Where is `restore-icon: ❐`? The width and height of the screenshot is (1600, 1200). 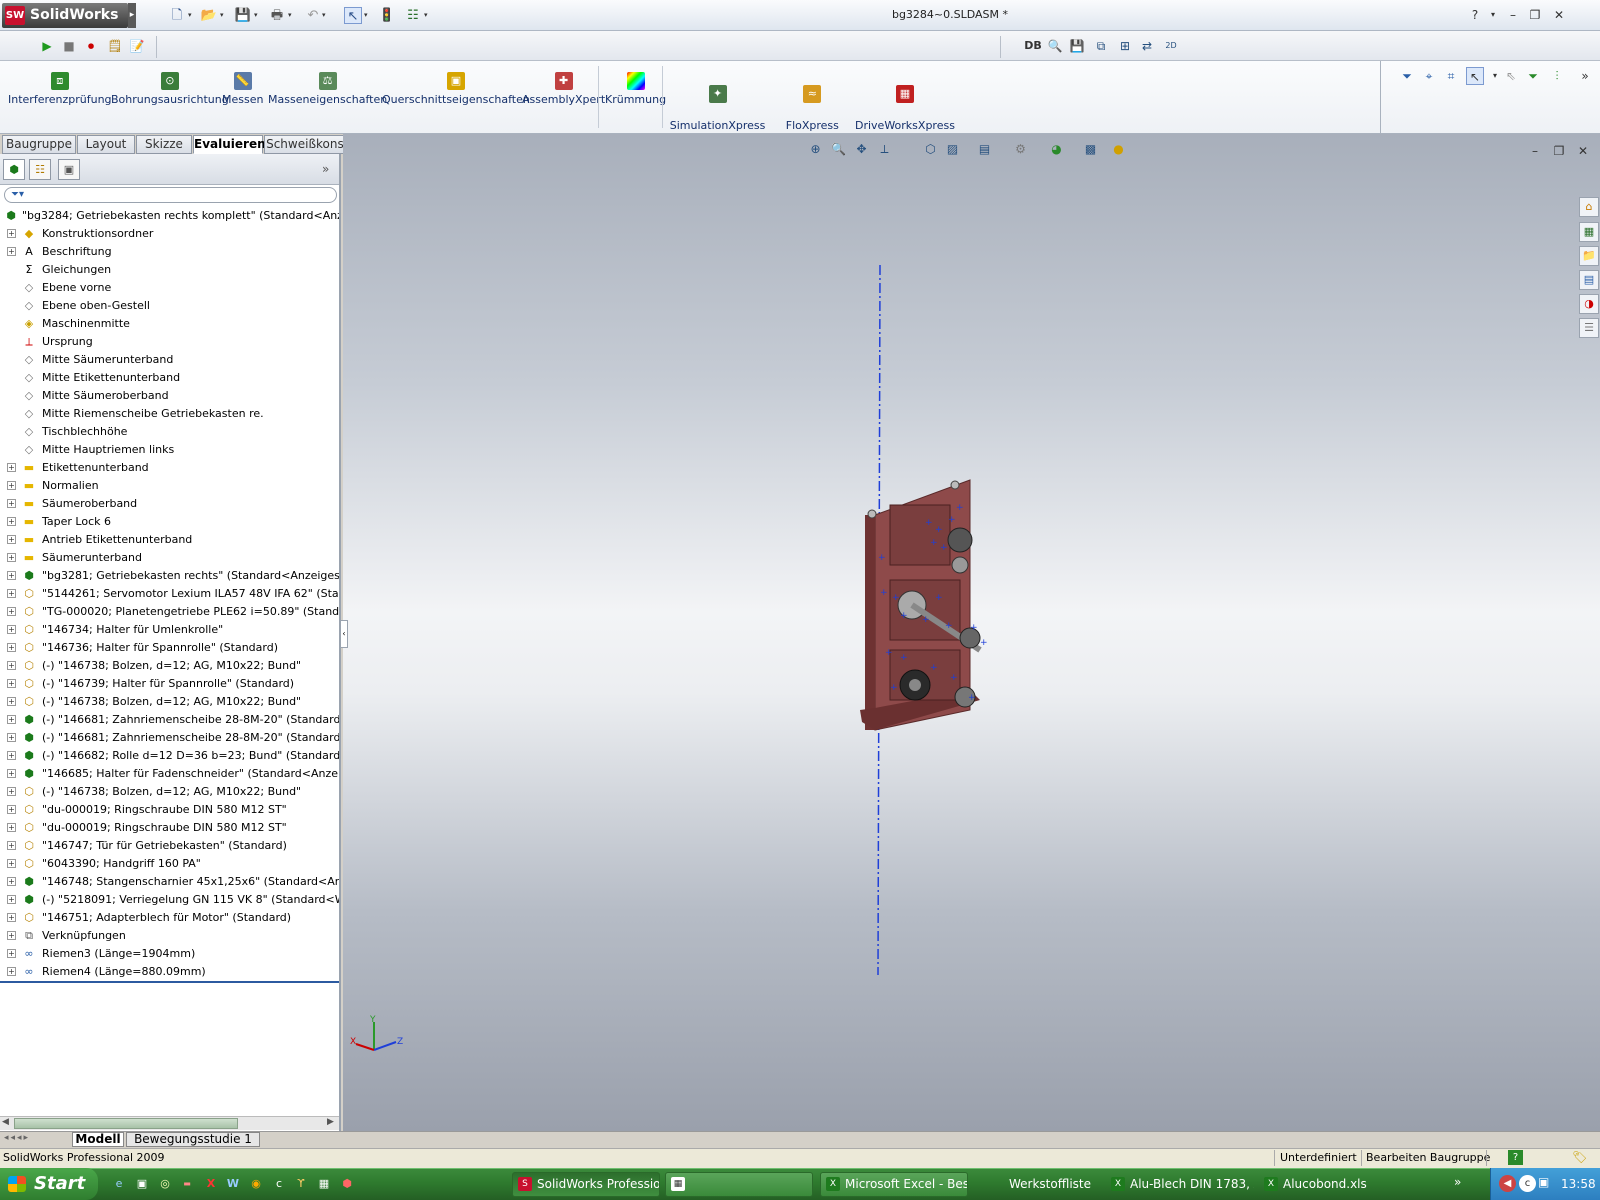
restore-icon: ❐ is located at coordinates (1535, 15).